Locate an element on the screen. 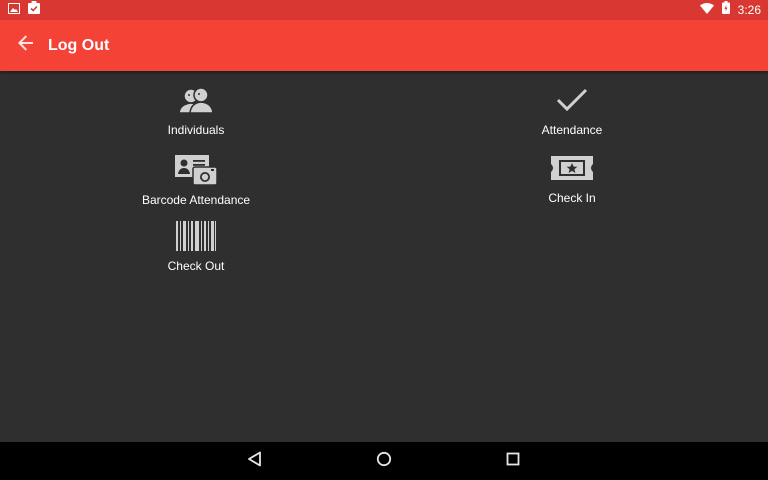 This screenshot has height=480, width=768. home-circle-icon is located at coordinates (384, 461).